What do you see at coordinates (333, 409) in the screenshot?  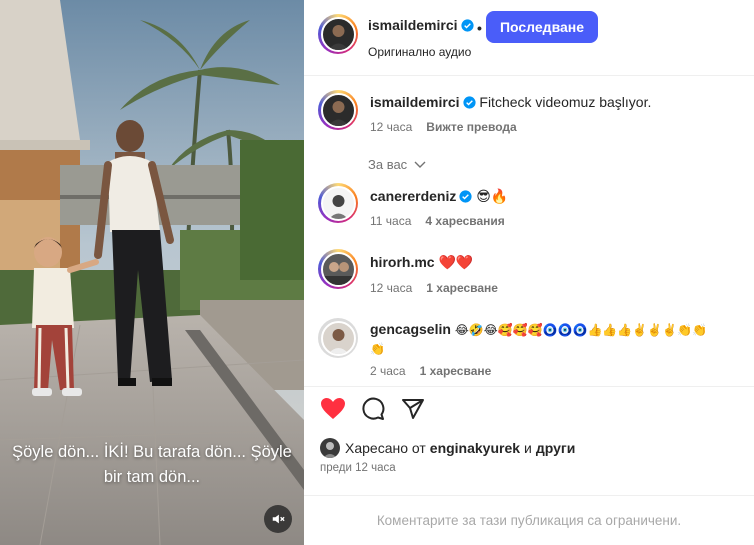 I see `heart-filled-icon` at bounding box center [333, 409].